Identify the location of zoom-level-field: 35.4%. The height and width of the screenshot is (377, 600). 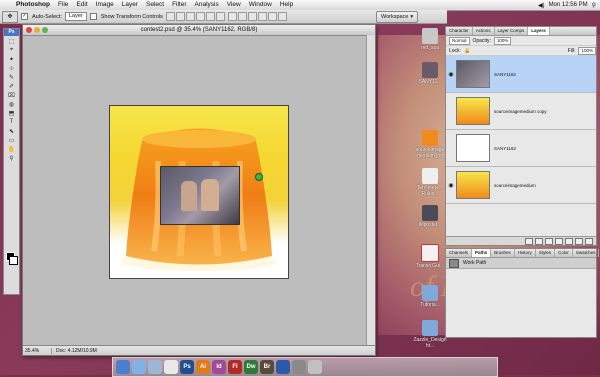
(37, 350).